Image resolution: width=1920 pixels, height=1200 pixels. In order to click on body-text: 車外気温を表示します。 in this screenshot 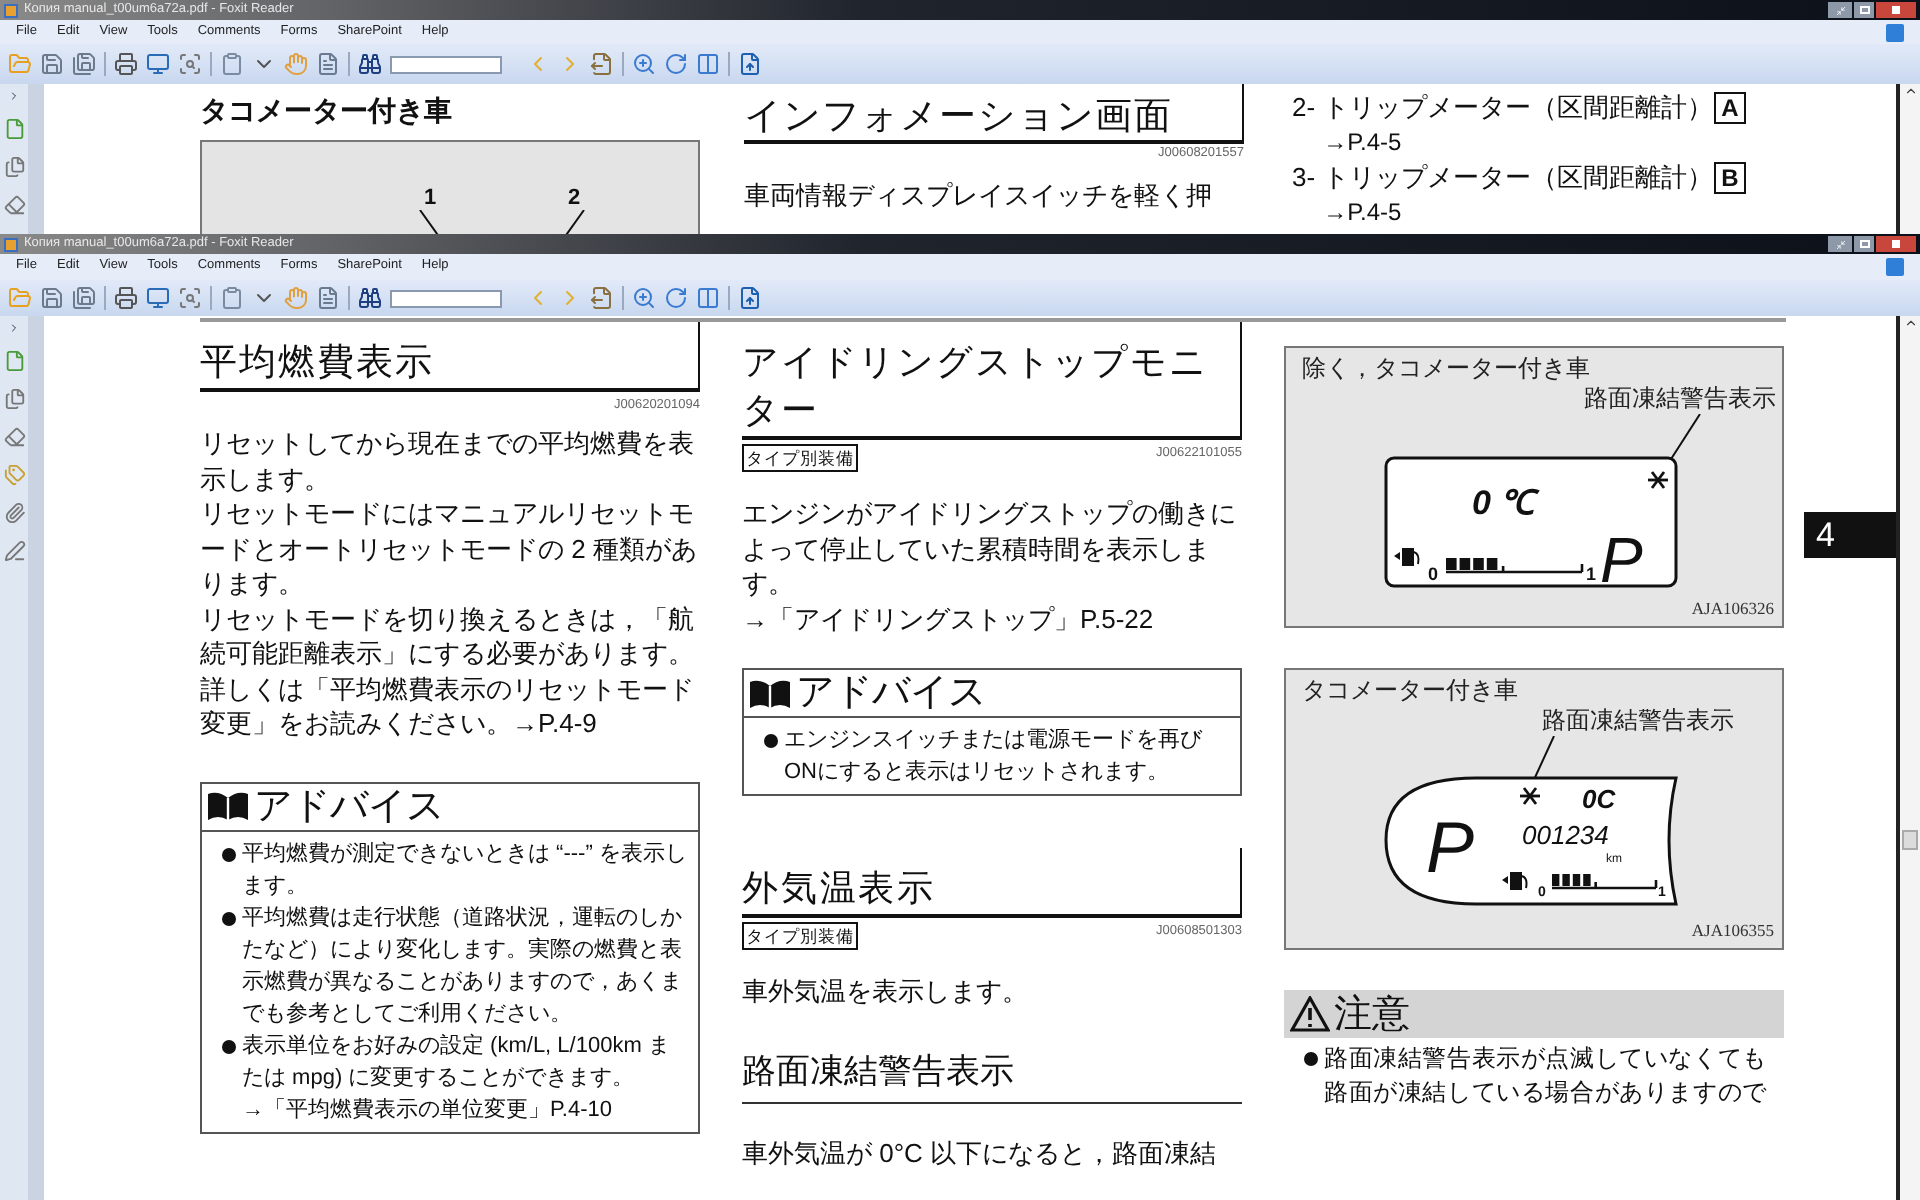, I will do `click(886, 991)`.